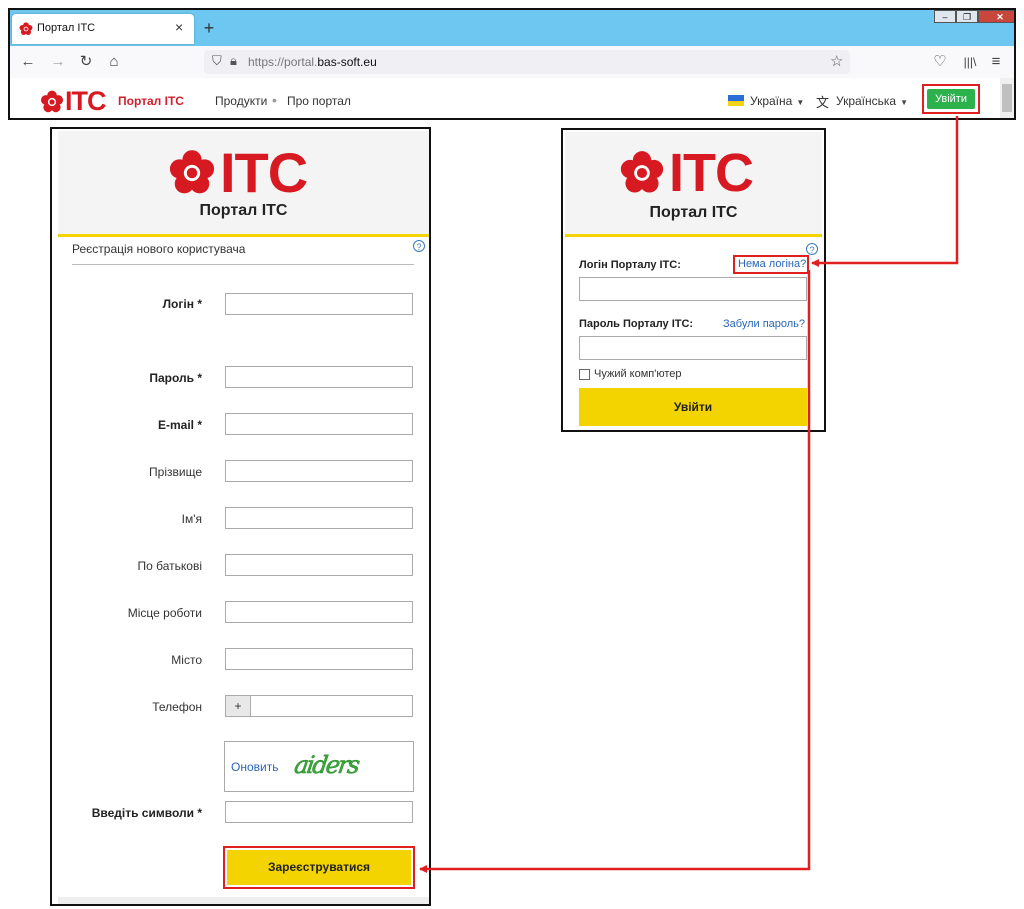 Image resolution: width=1024 pixels, height=909 pixels. I want to click on portal-login-input, so click(693, 289).